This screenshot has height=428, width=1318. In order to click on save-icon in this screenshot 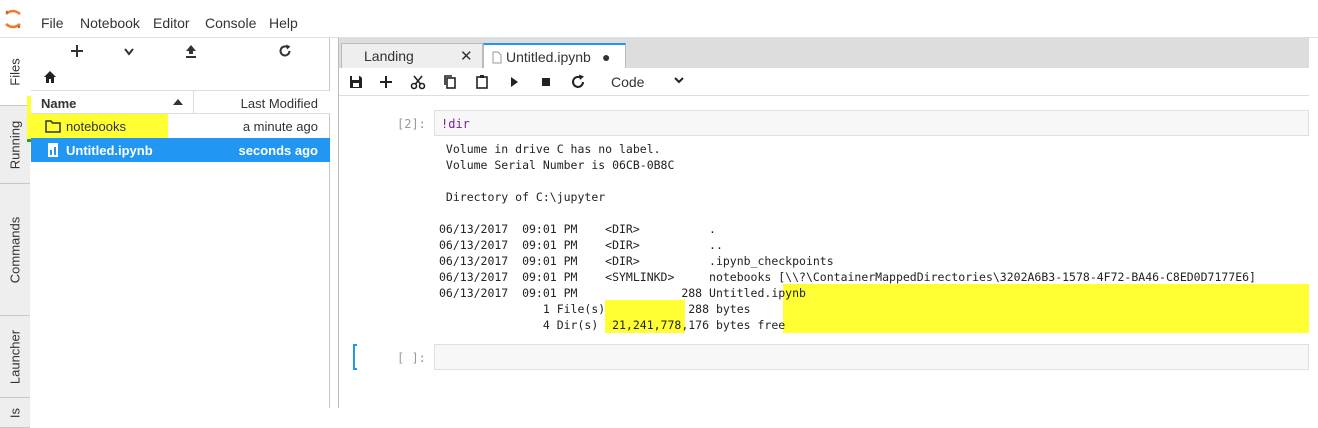, I will do `click(356, 82)`.